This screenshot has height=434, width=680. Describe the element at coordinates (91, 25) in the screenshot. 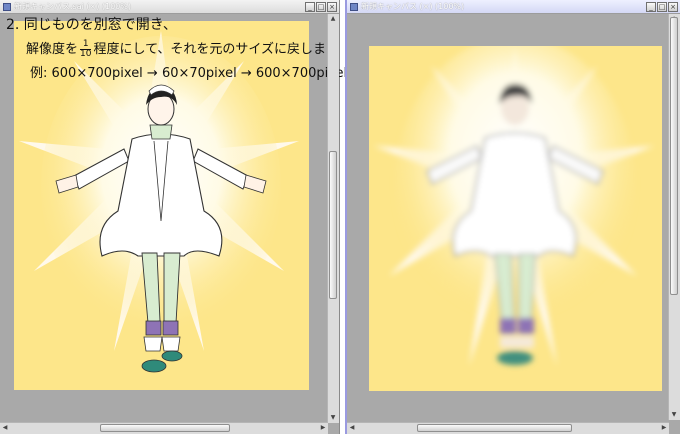

I see `instruction-step-text: 2. 同じものを別窓で開き、` at that location.